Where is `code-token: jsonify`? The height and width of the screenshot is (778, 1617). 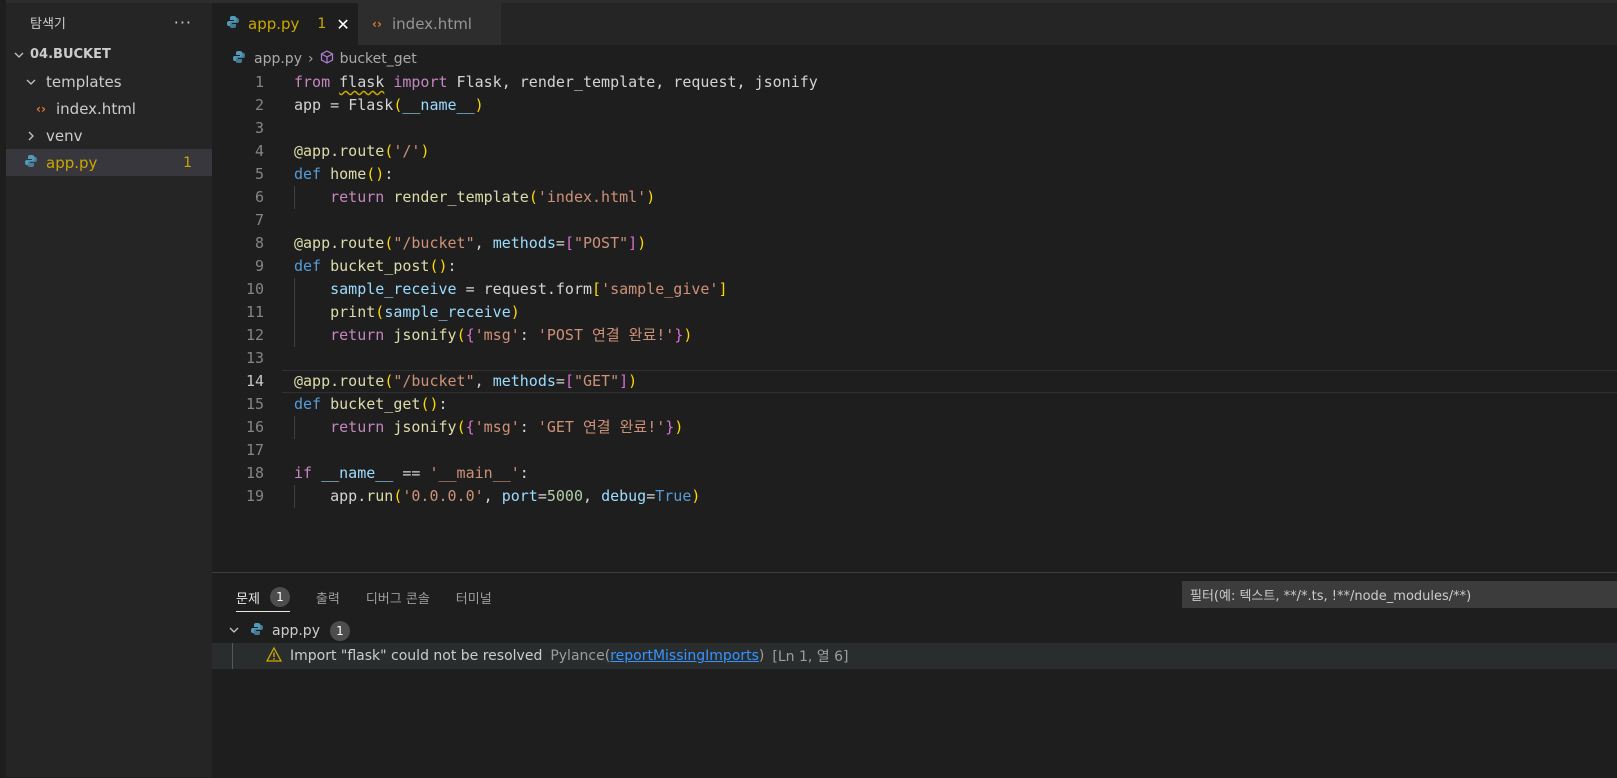 code-token: jsonify is located at coordinates (425, 335).